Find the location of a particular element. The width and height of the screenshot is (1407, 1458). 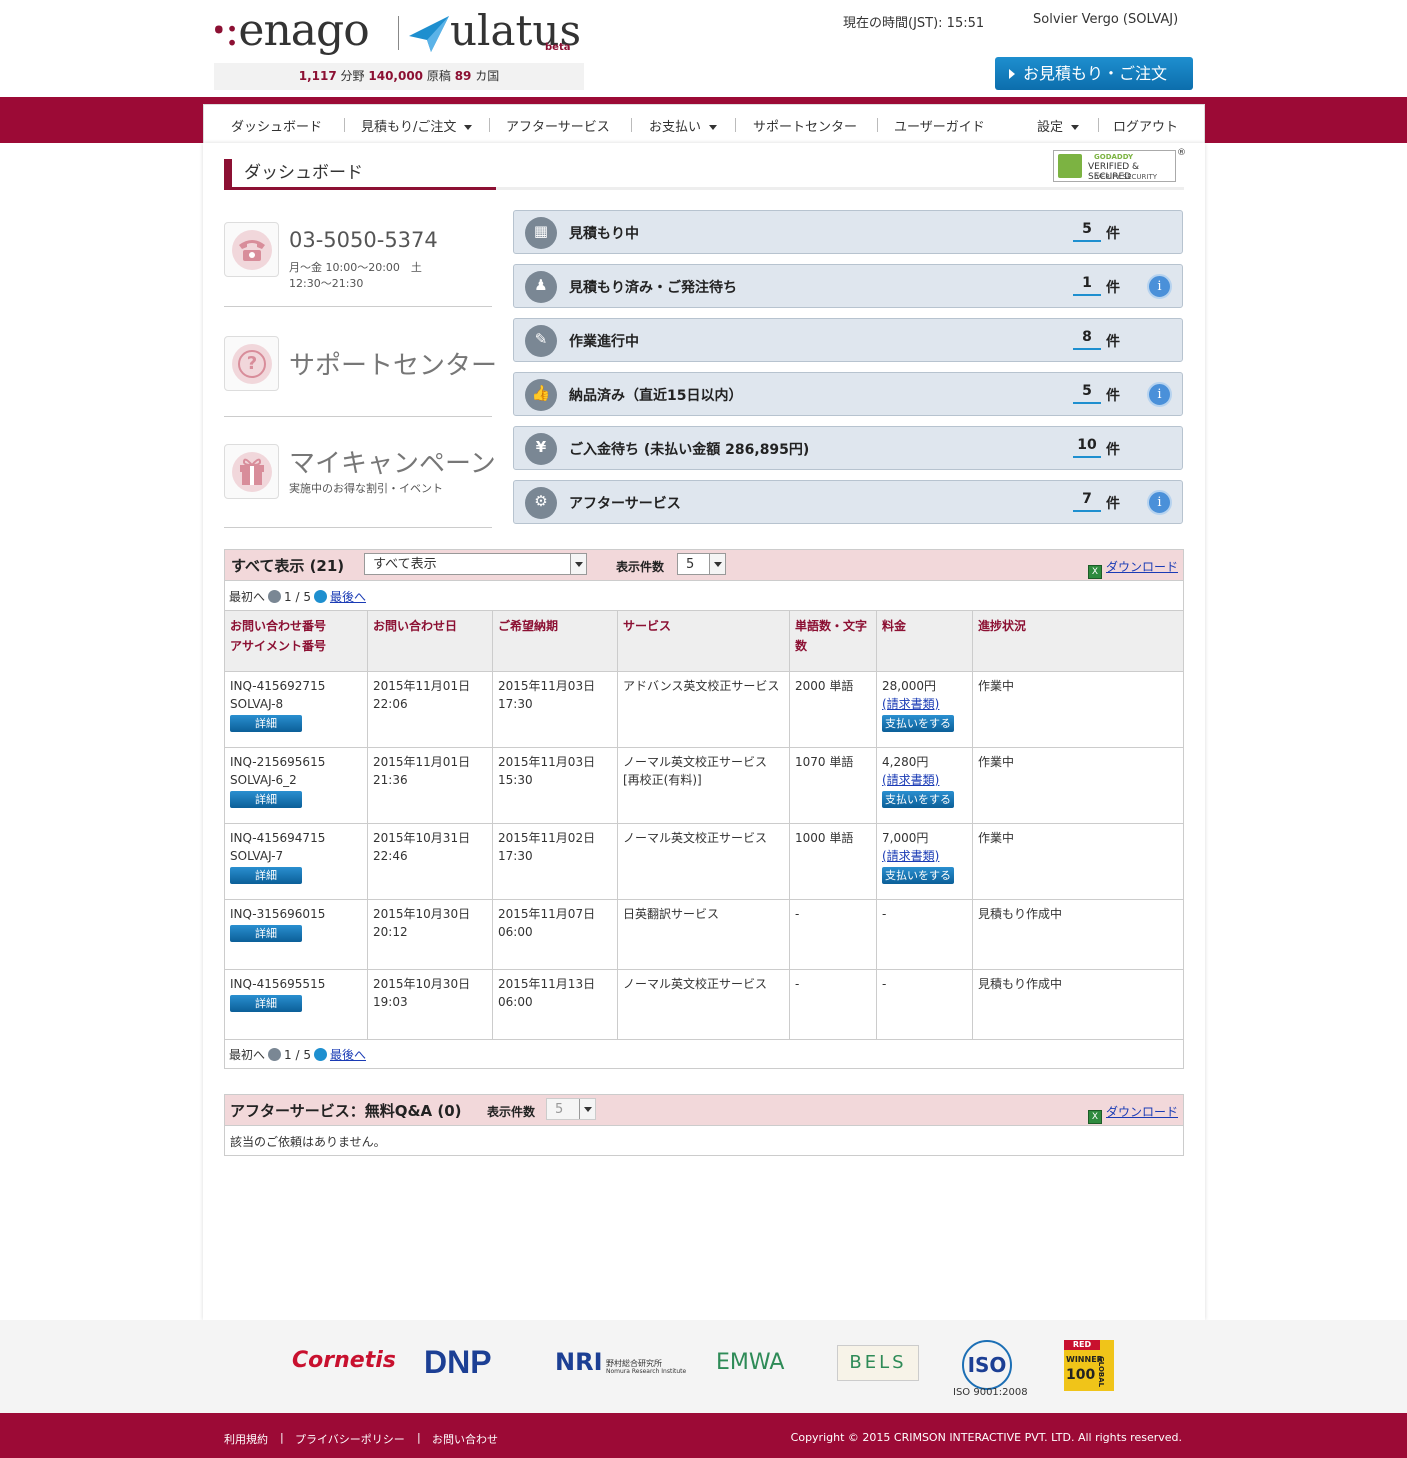

lock-icon is located at coordinates (1070, 166).